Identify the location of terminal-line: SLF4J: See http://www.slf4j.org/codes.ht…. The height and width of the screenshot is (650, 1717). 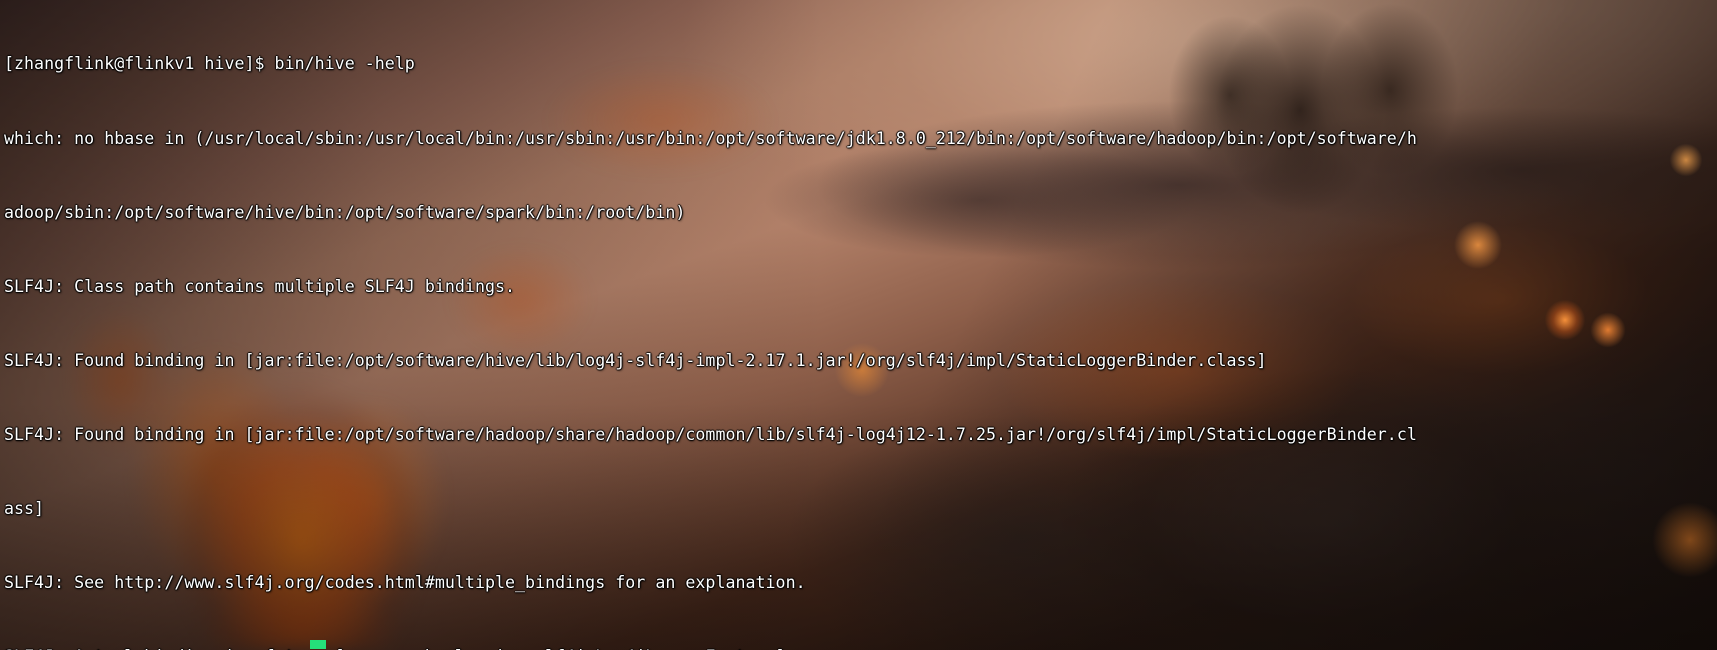
(405, 583).